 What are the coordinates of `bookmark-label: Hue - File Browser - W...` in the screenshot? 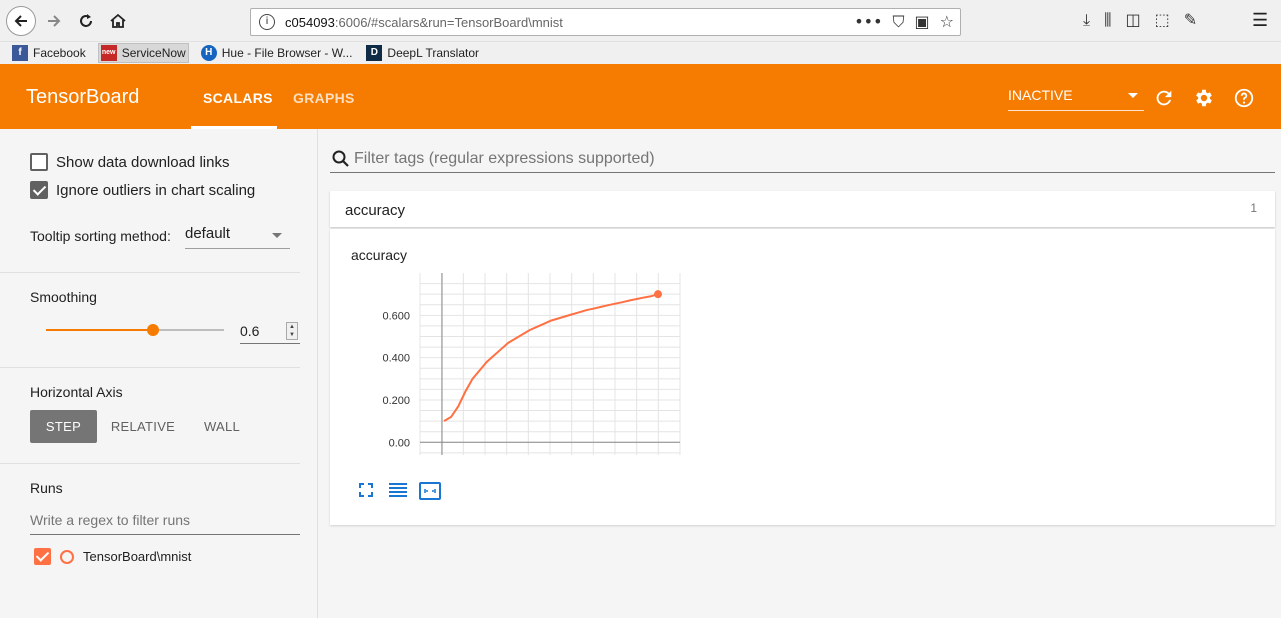 It's located at (287, 53).